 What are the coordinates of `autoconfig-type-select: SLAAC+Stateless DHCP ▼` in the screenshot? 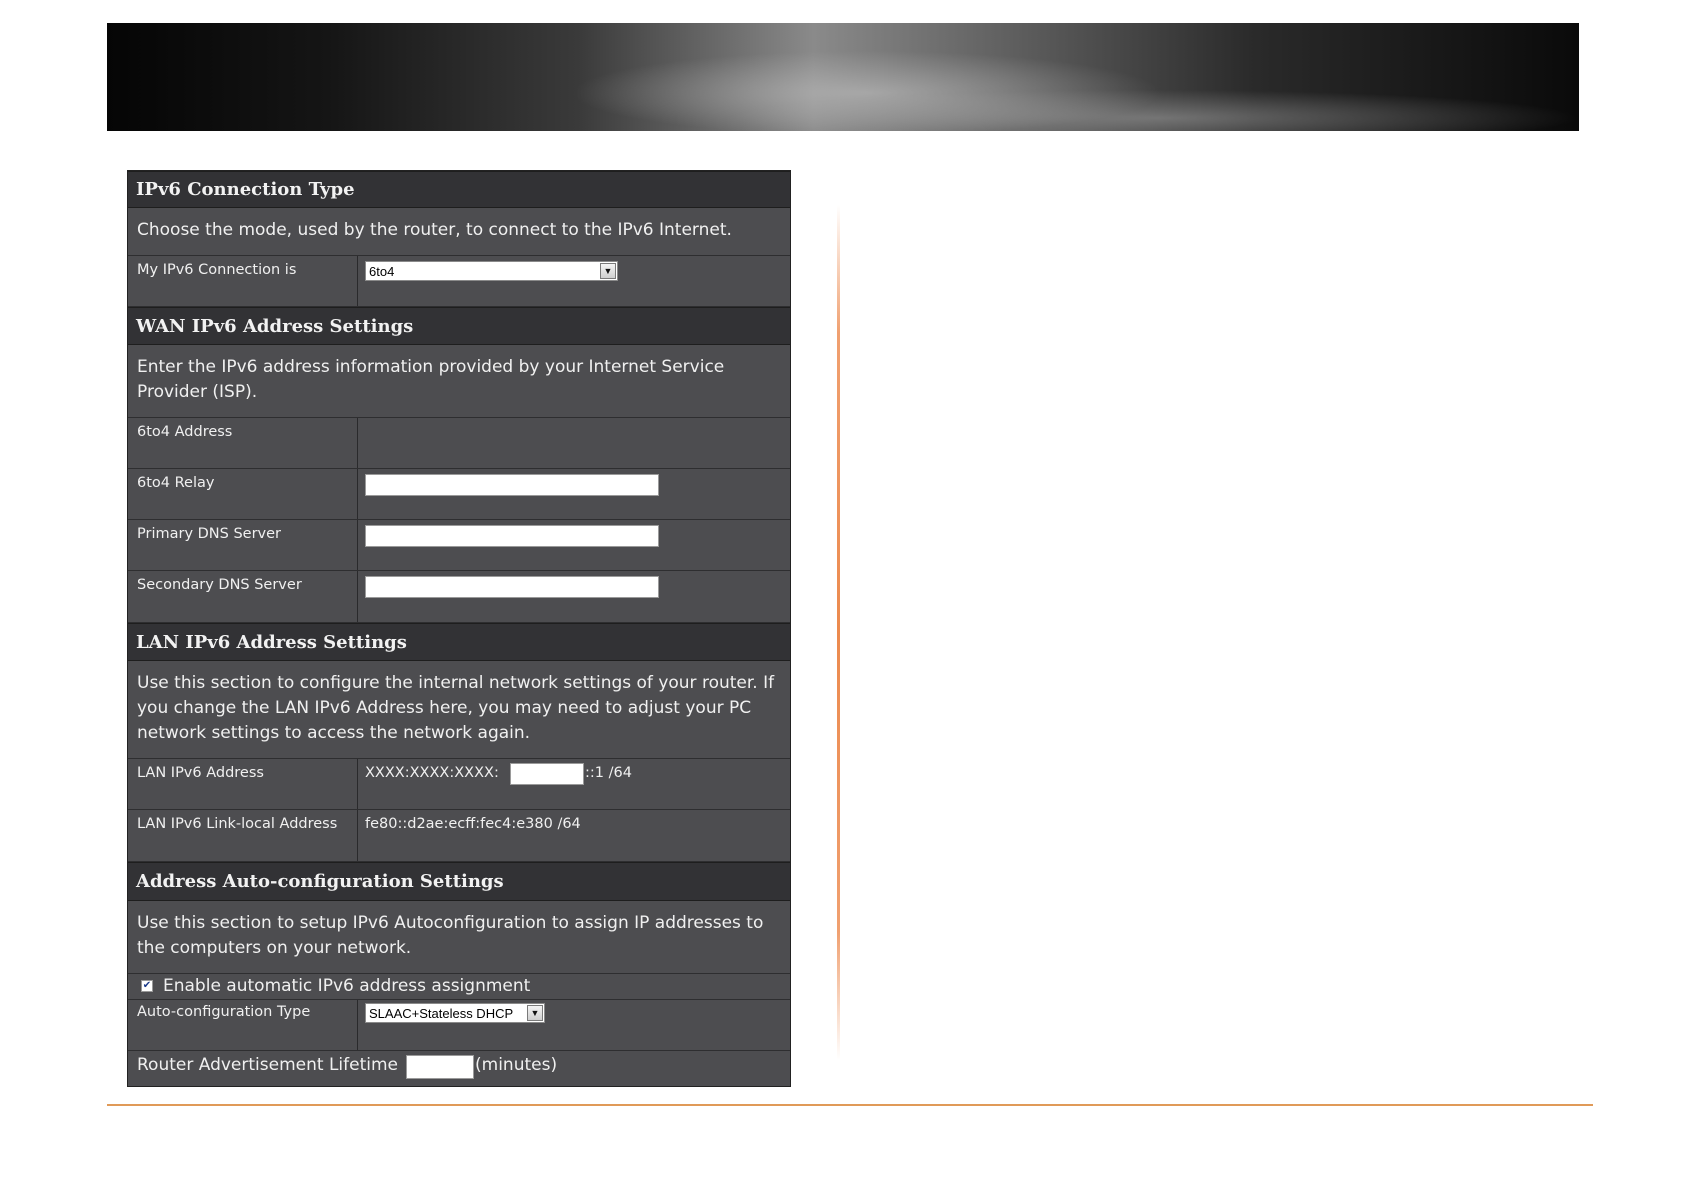 It's located at (455, 1013).